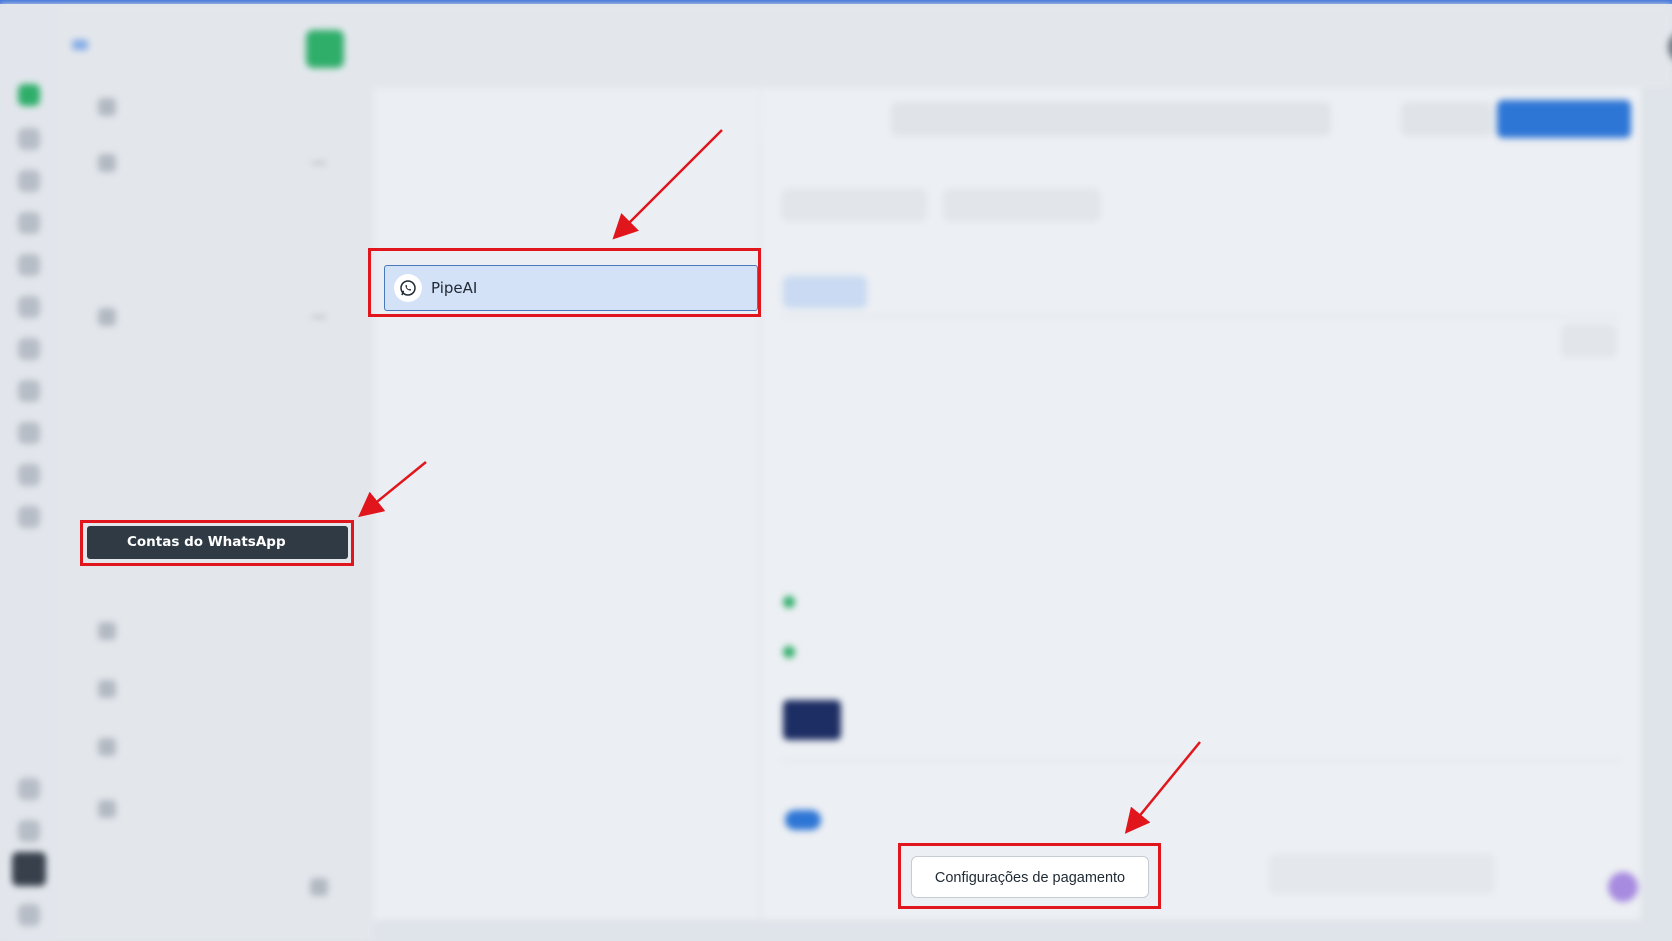 This screenshot has height=941, width=1672. I want to click on arrow-to-sidebar, so click(392, 489).